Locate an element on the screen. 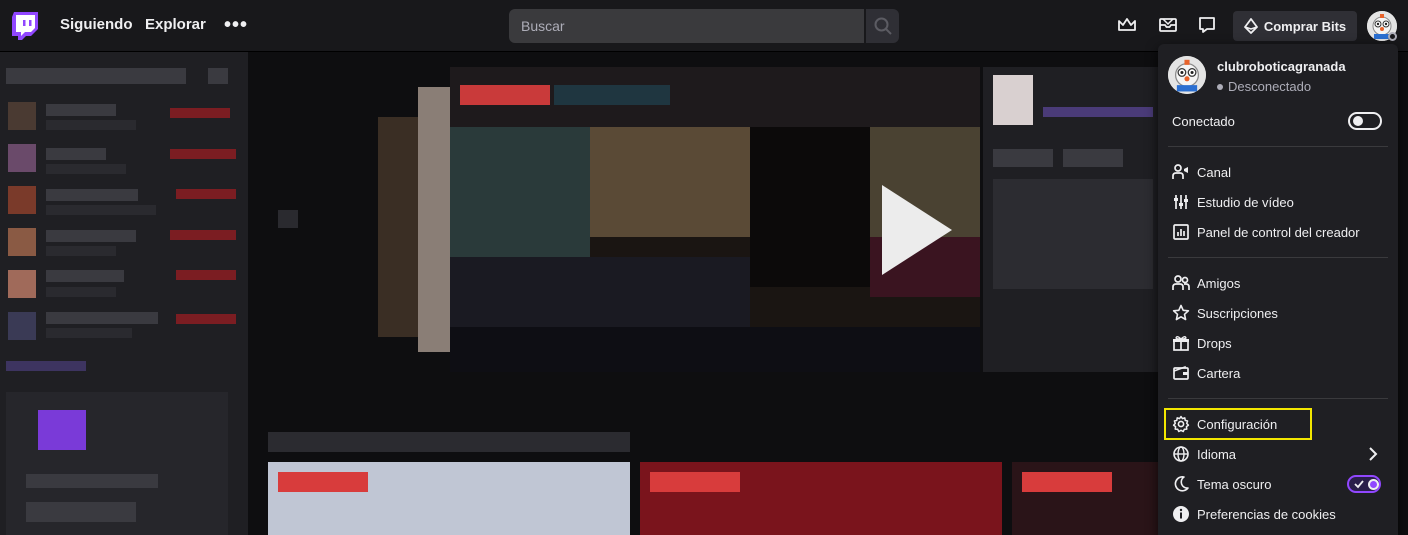  menu-item-language: Idioma is located at coordinates (1279, 454).